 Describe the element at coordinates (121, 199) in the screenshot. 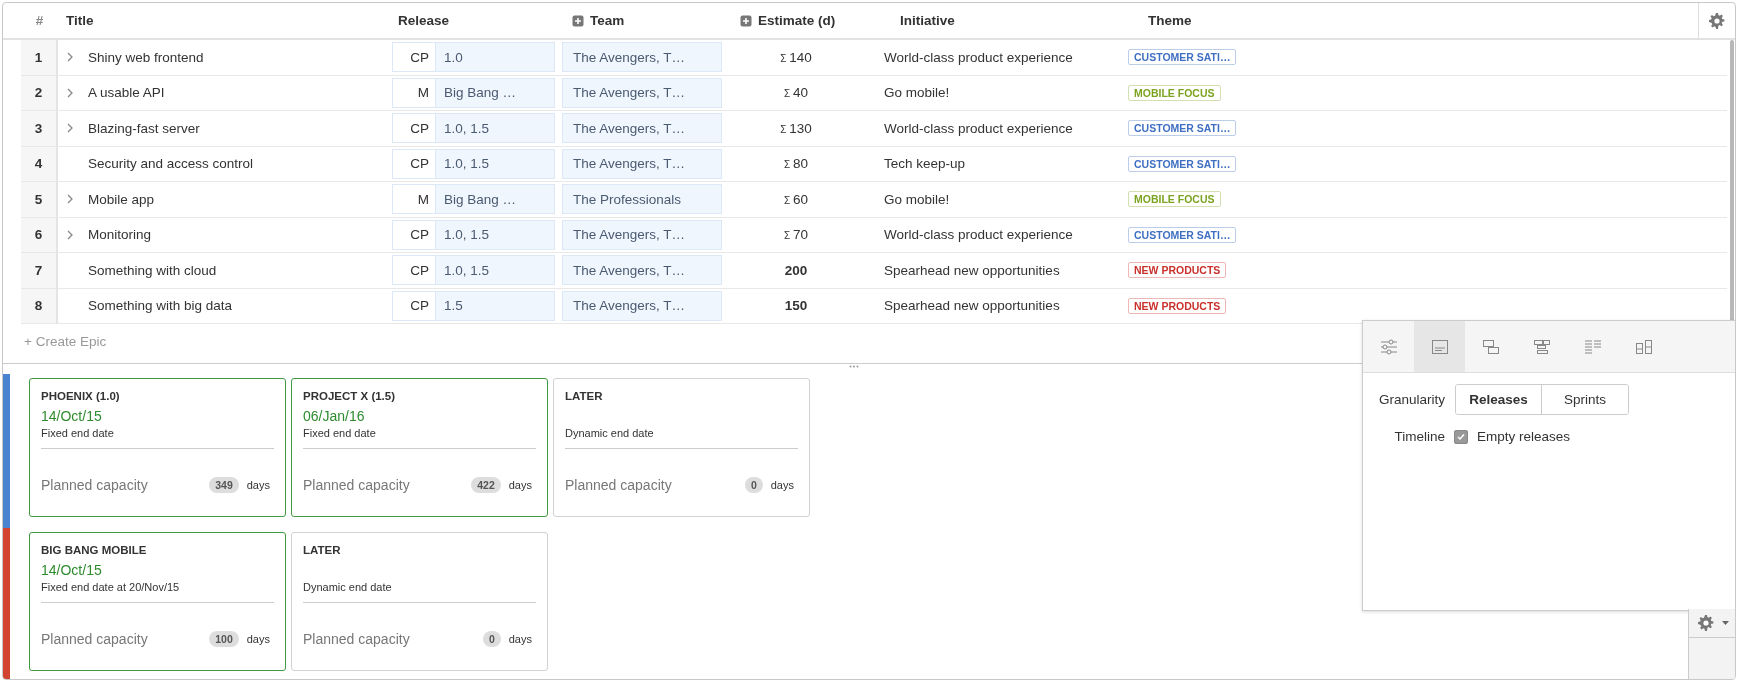

I see `epic-title: Mobile app` at that location.